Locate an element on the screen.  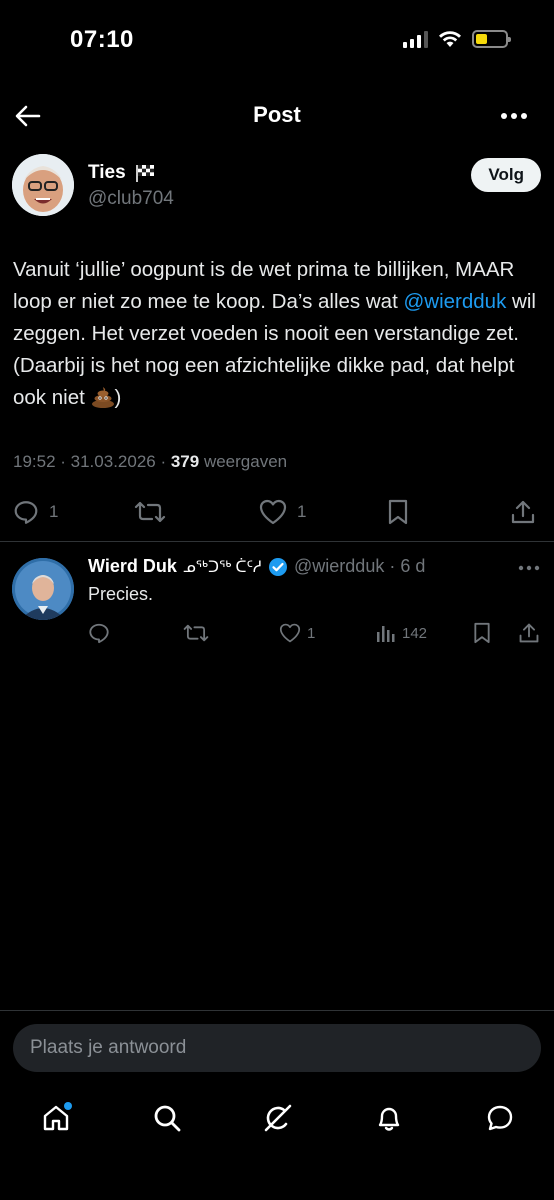
reply-like-button: 1 is located at coordinates (297, 633).